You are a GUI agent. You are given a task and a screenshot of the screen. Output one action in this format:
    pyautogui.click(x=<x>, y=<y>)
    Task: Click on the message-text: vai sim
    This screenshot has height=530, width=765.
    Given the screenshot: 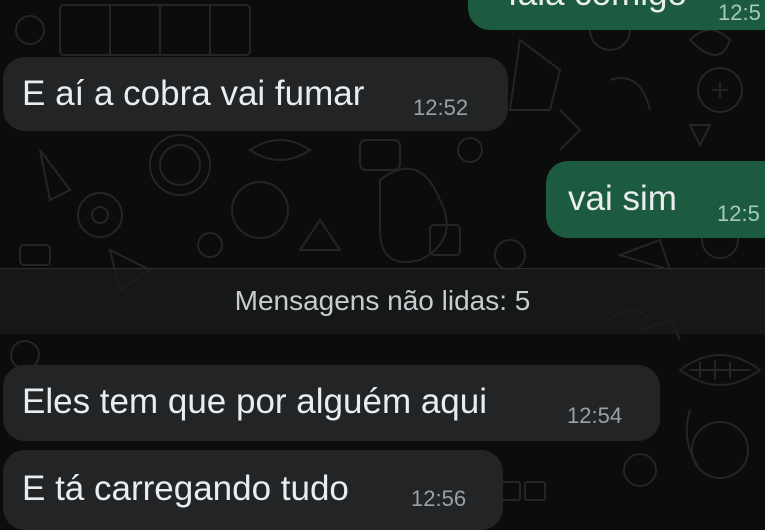 What is the action you would take?
    pyautogui.click(x=622, y=198)
    